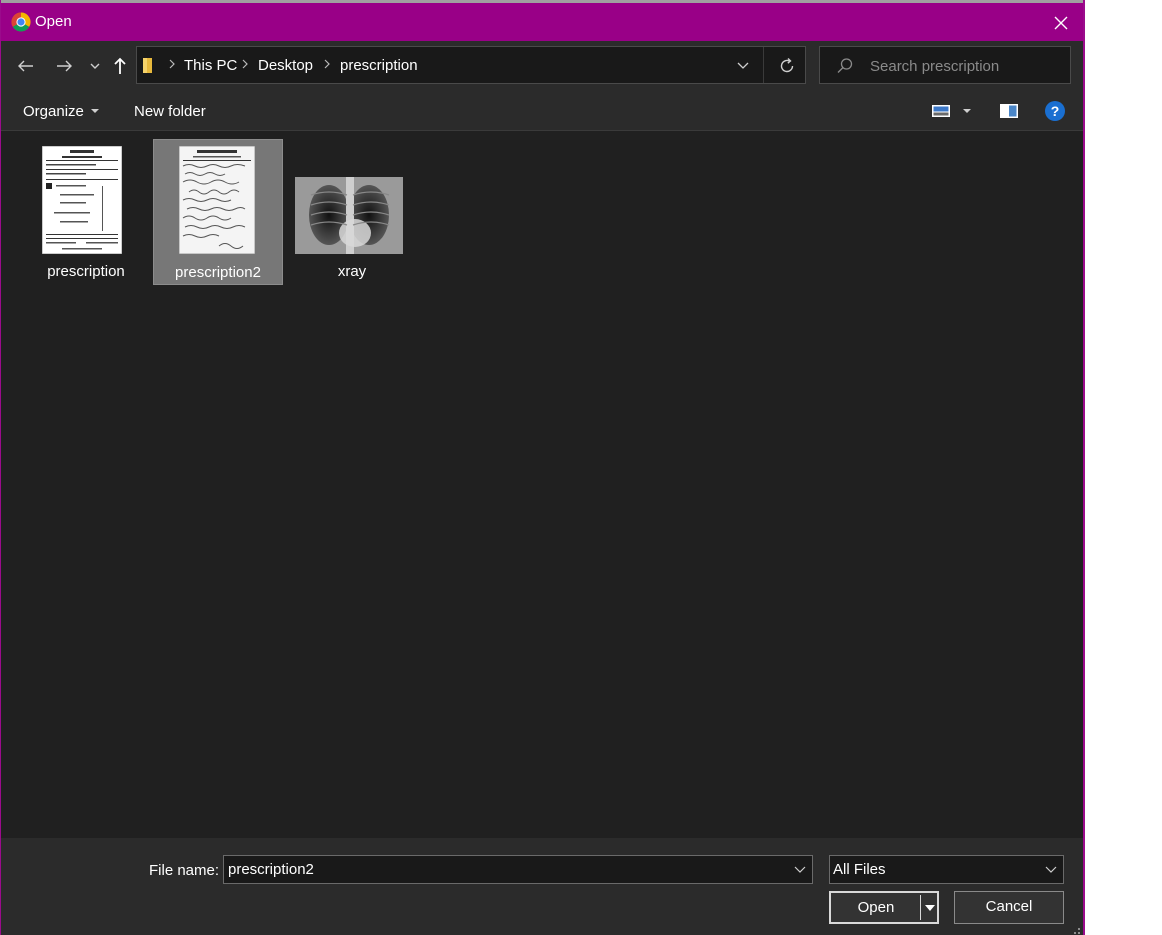  What do you see at coordinates (82, 200) in the screenshot?
I see `document-thumbnail` at bounding box center [82, 200].